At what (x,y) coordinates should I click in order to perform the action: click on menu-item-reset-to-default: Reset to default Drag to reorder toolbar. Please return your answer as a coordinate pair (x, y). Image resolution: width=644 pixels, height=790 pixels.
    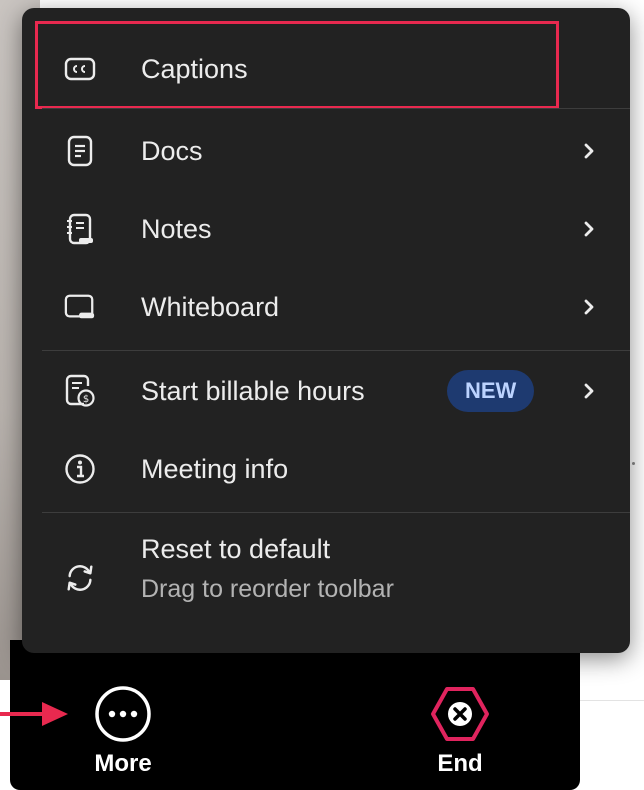
    Looking at the image, I should click on (327, 578).